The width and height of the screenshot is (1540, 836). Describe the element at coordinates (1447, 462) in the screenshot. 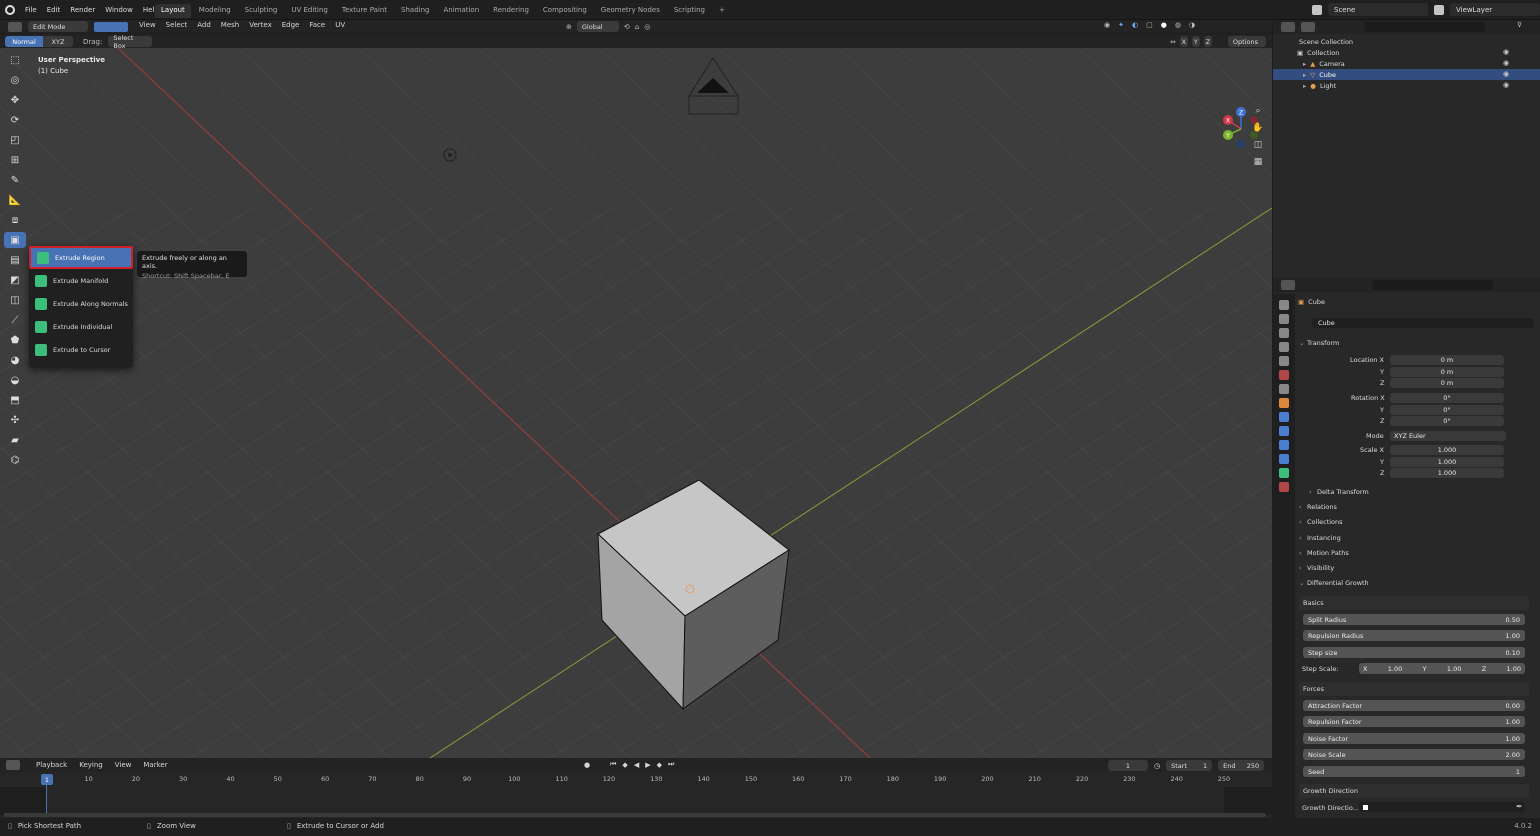

I see `scale-y-field: 1.000` at that location.